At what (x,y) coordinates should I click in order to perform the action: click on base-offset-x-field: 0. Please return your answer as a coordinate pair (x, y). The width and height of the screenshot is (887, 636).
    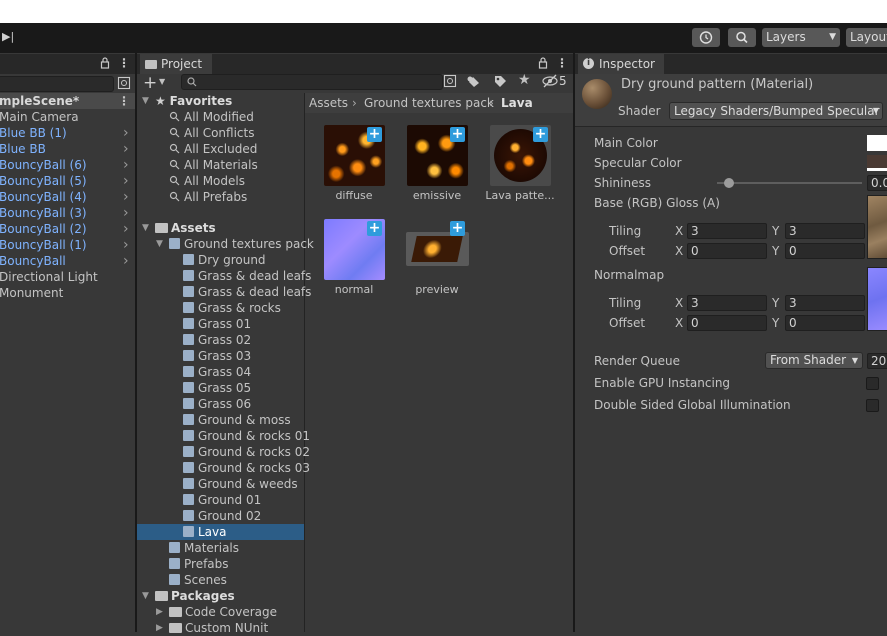
    Looking at the image, I should click on (727, 251).